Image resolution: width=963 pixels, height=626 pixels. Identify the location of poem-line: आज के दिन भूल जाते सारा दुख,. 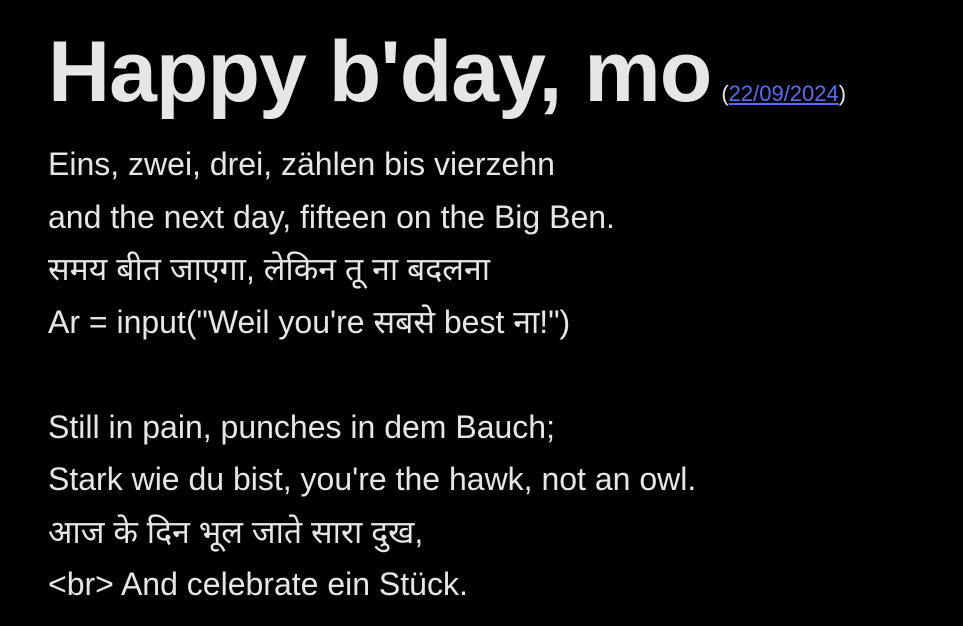
(236, 531).